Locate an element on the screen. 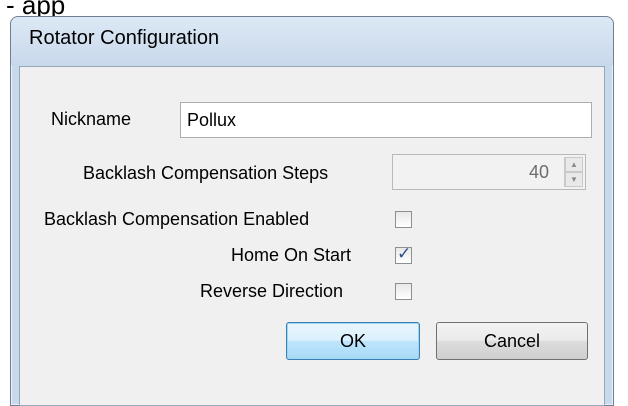 This screenshot has height=406, width=628. backlash-enabled-checkbox is located at coordinates (403, 219).